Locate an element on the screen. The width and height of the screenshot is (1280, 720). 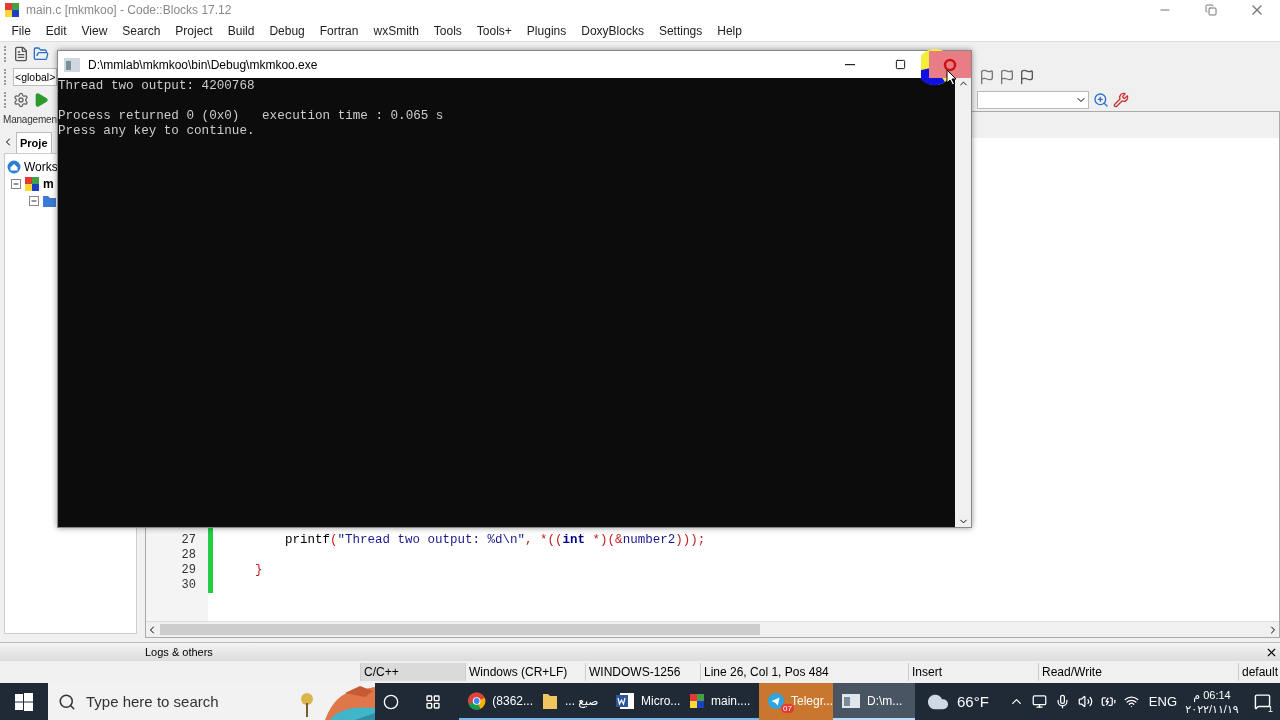
status-field: Read/Write is located at coordinates (1138, 672).